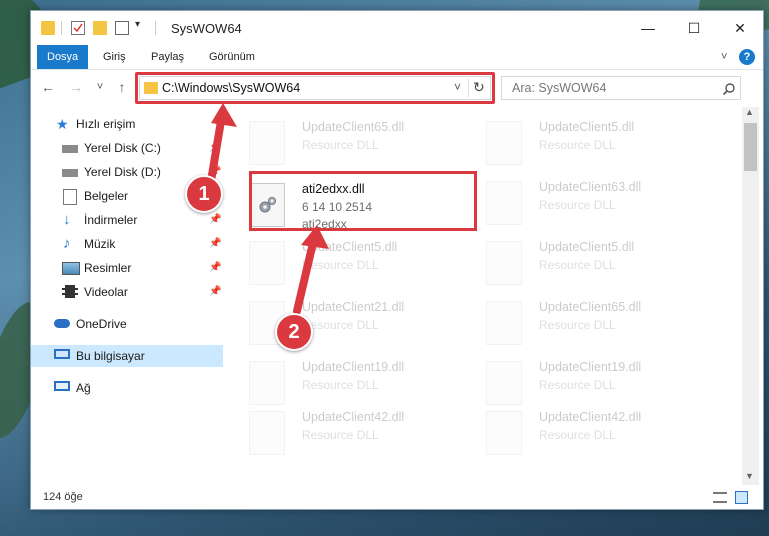 The height and width of the screenshot is (536, 769). I want to click on file-description: ati2edxx, so click(324, 224).